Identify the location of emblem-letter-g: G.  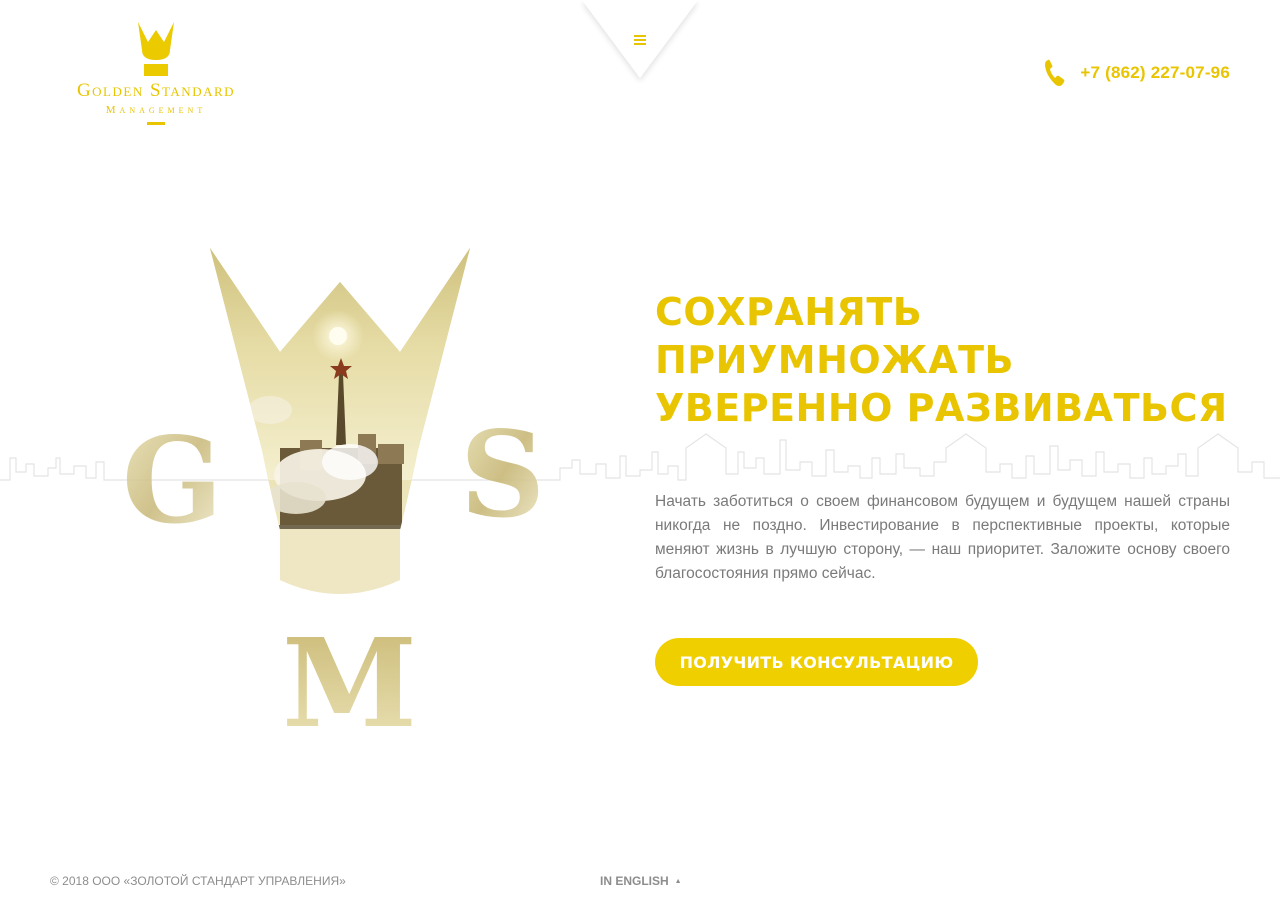
(172, 480).